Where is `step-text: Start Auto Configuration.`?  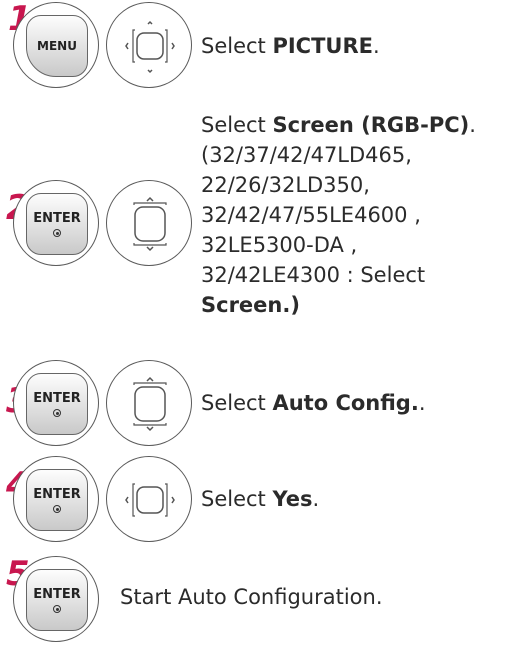
step-text: Start Auto Configuration. is located at coordinates (251, 597).